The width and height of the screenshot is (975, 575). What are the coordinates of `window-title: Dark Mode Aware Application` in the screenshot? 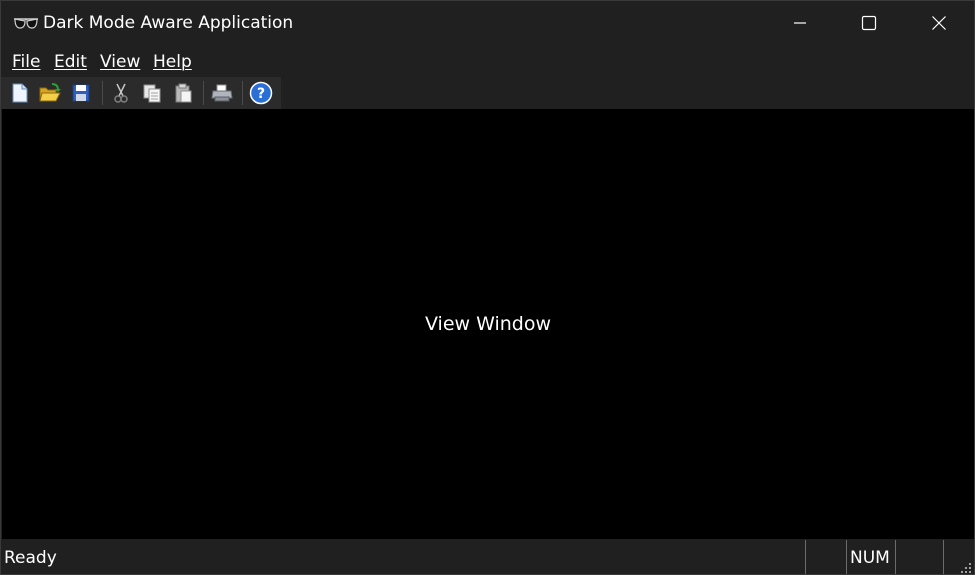 It's located at (168, 23).